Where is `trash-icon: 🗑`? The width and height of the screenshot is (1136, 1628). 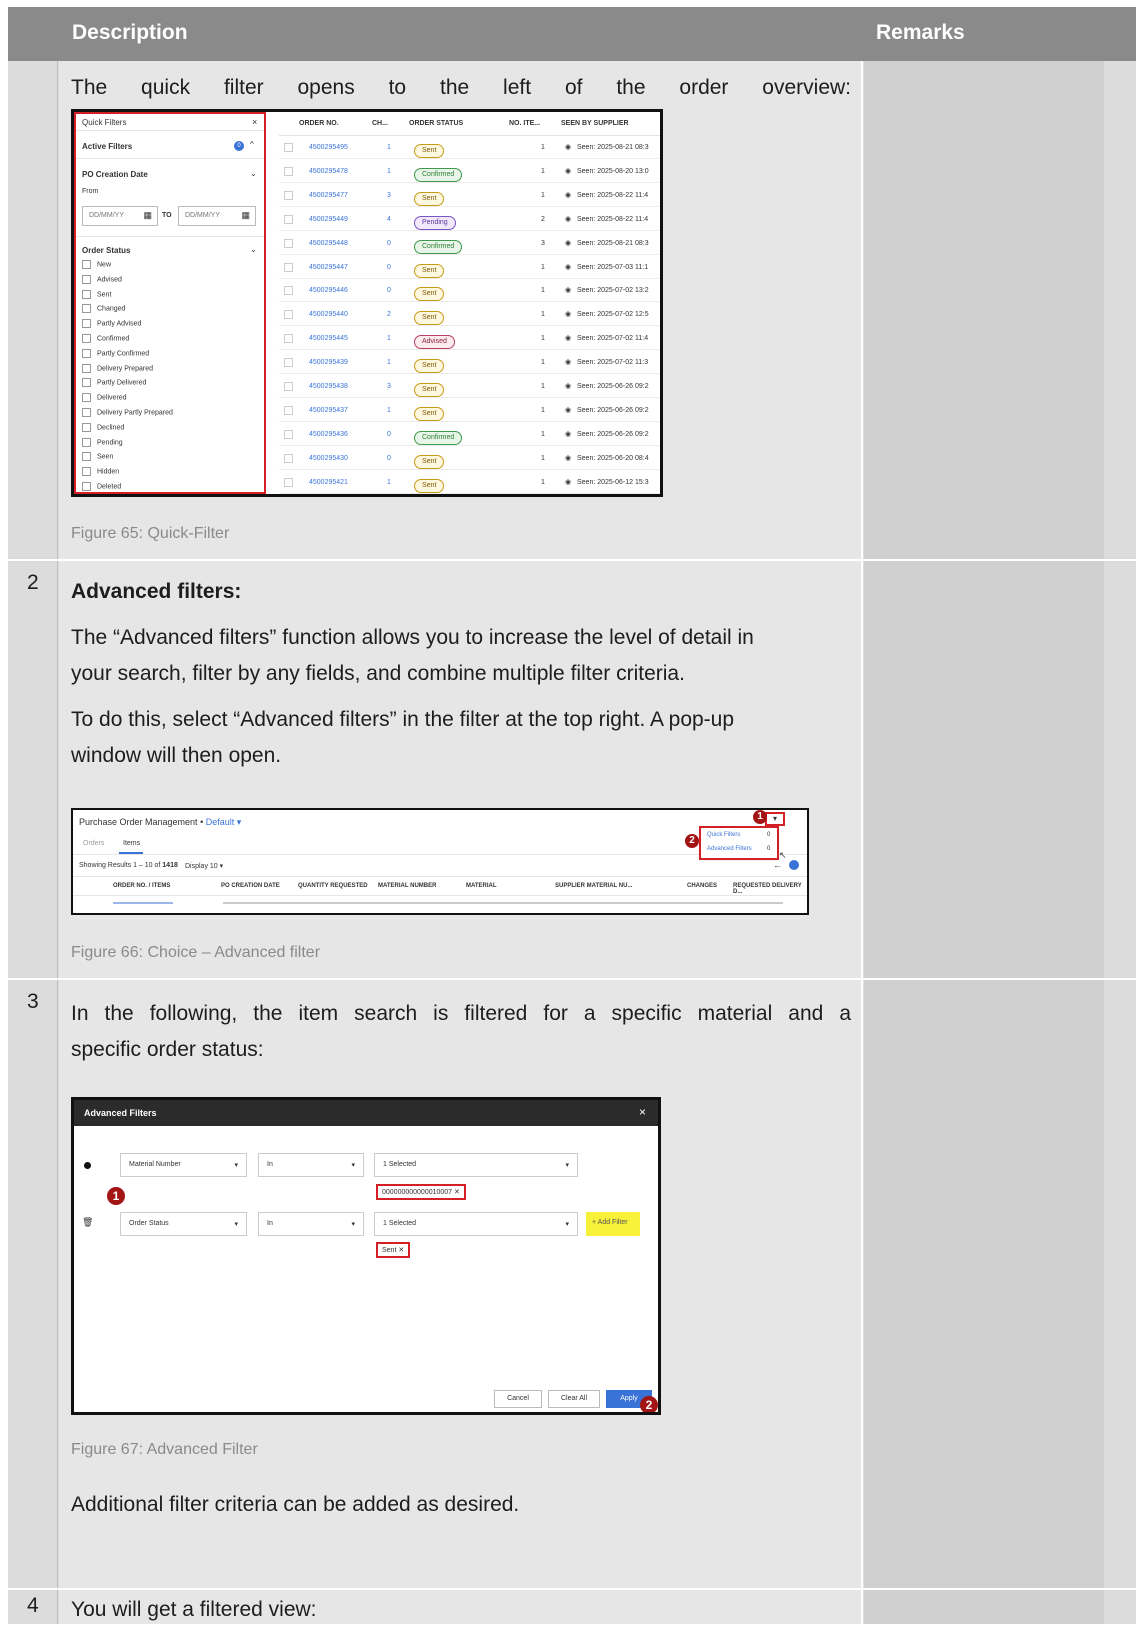
trash-icon: 🗑 is located at coordinates (87, 1222).